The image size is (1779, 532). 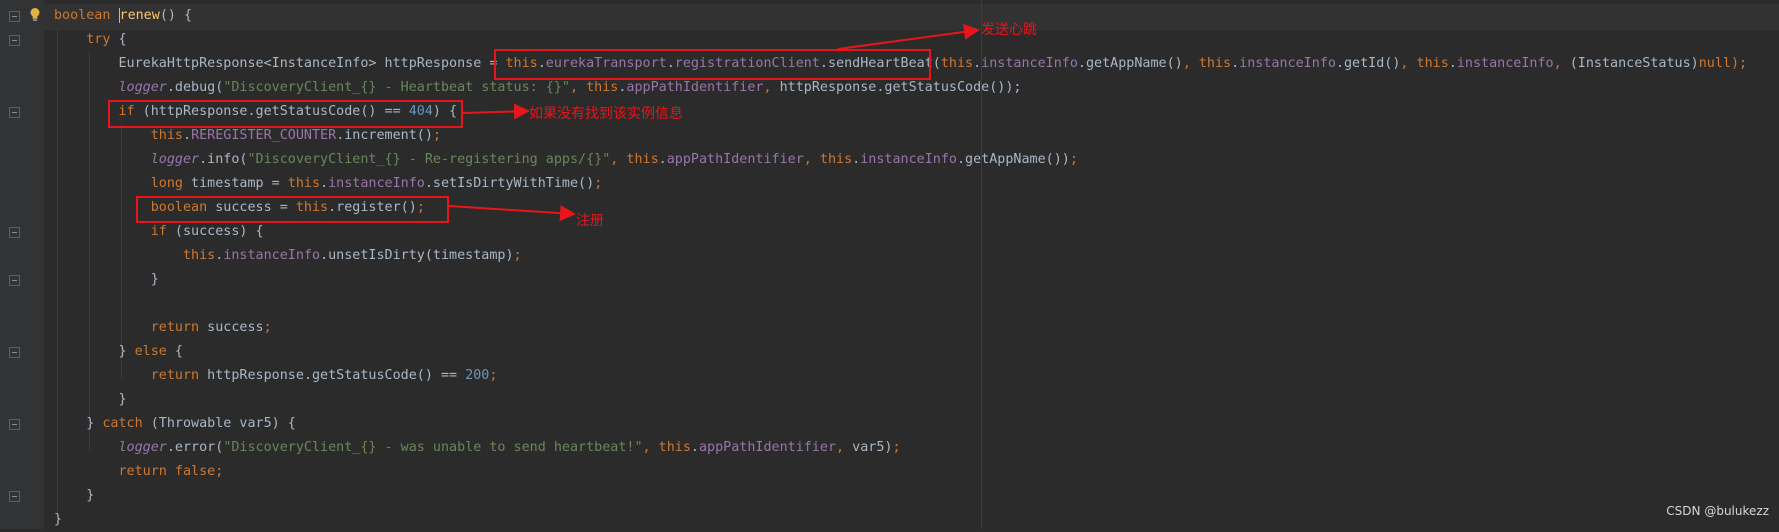 I want to click on watermark: CSDN @bulukezz, so click(x=1717, y=511).